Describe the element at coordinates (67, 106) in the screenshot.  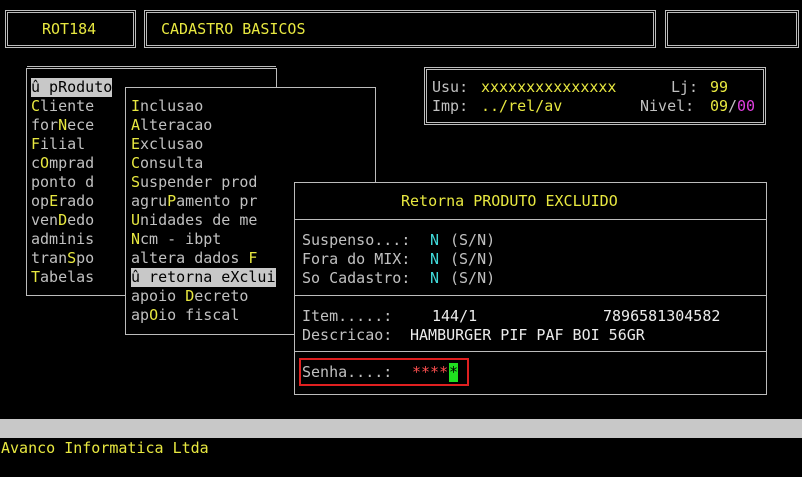
I see `main-menu-item-label-rest: liente` at that location.